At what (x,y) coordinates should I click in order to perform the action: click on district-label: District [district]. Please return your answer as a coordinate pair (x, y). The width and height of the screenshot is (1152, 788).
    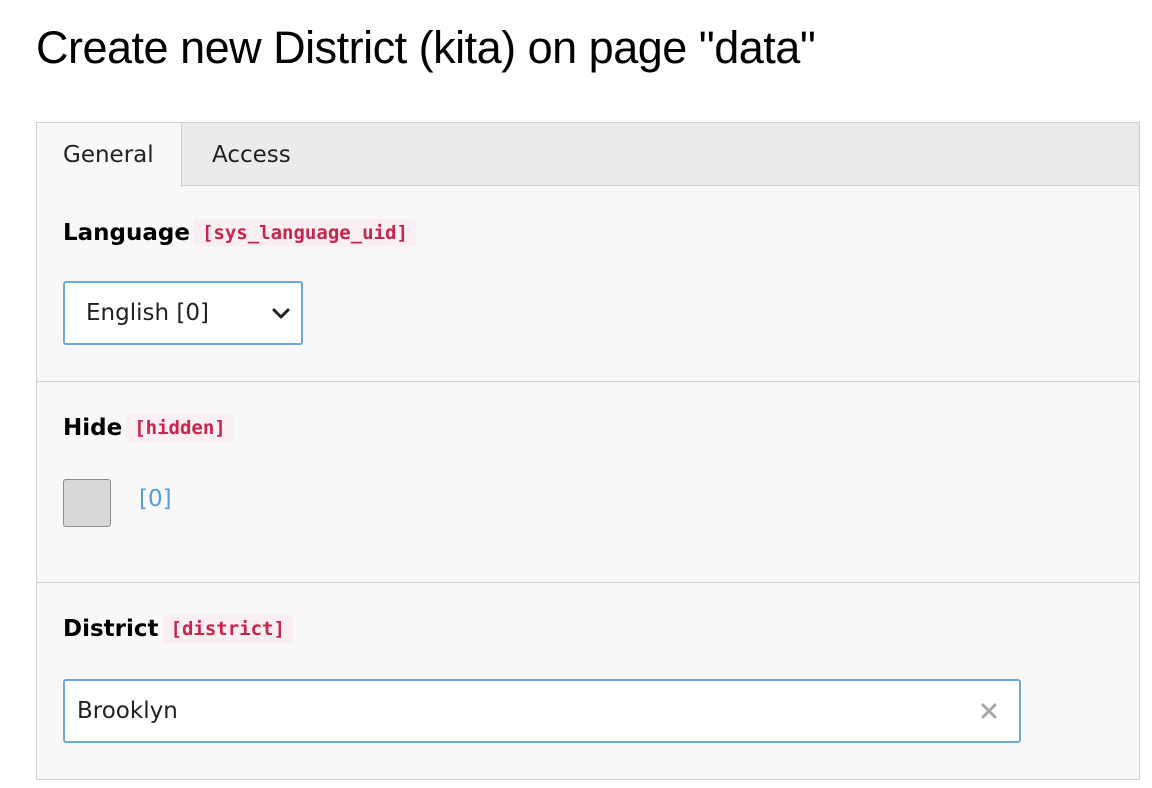
    Looking at the image, I should click on (178, 629).